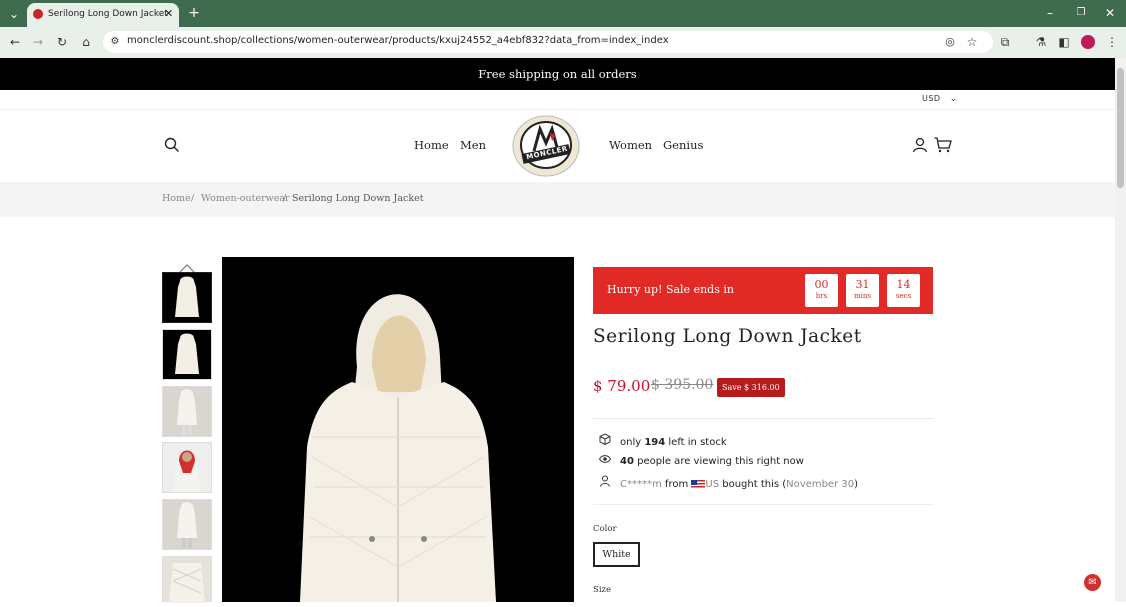  What do you see at coordinates (194, 13) in the screenshot?
I see `new-tab-plus-icon: +` at bounding box center [194, 13].